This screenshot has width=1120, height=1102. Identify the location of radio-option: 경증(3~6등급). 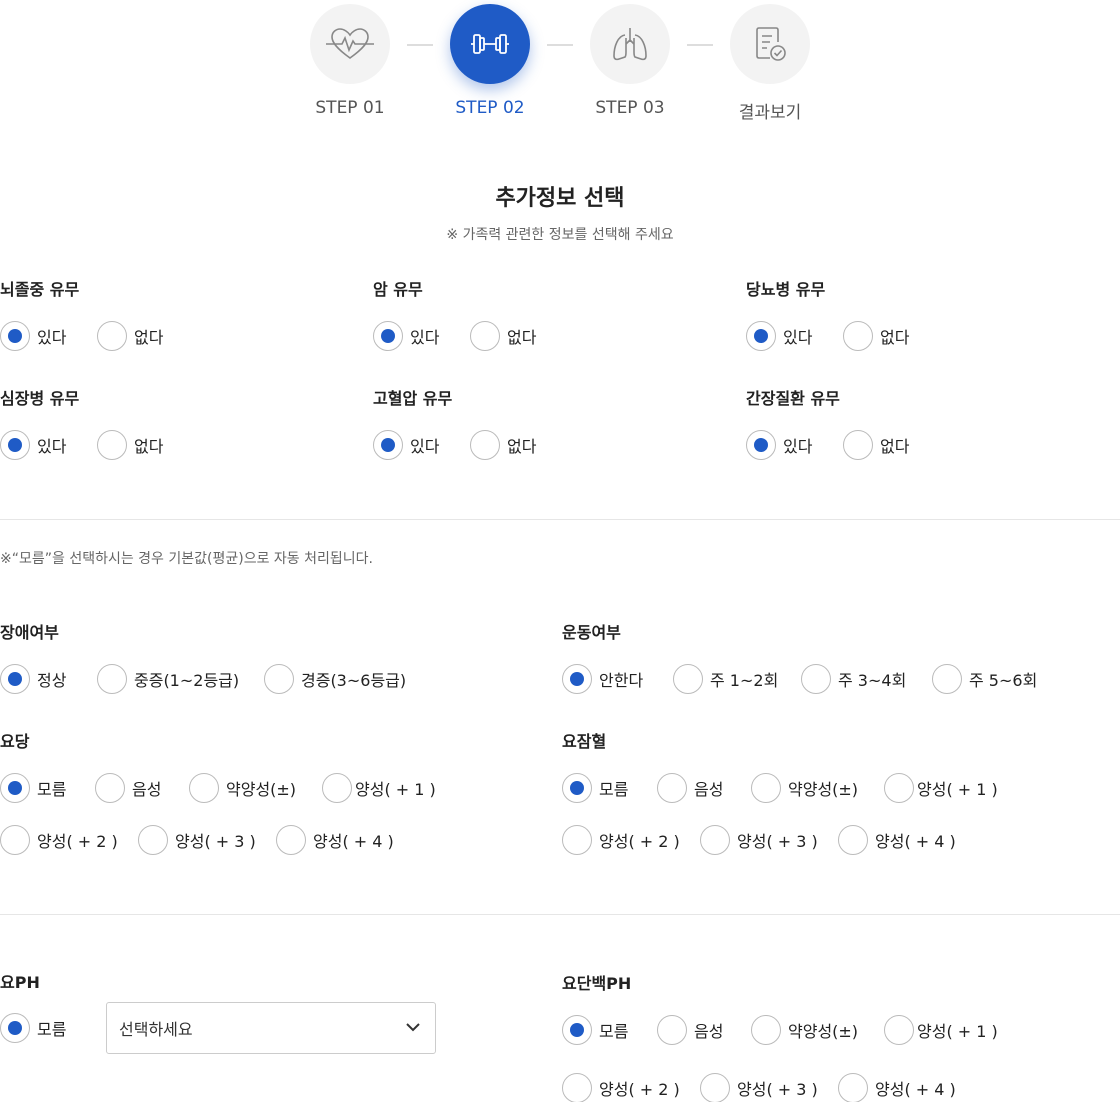
(335, 679).